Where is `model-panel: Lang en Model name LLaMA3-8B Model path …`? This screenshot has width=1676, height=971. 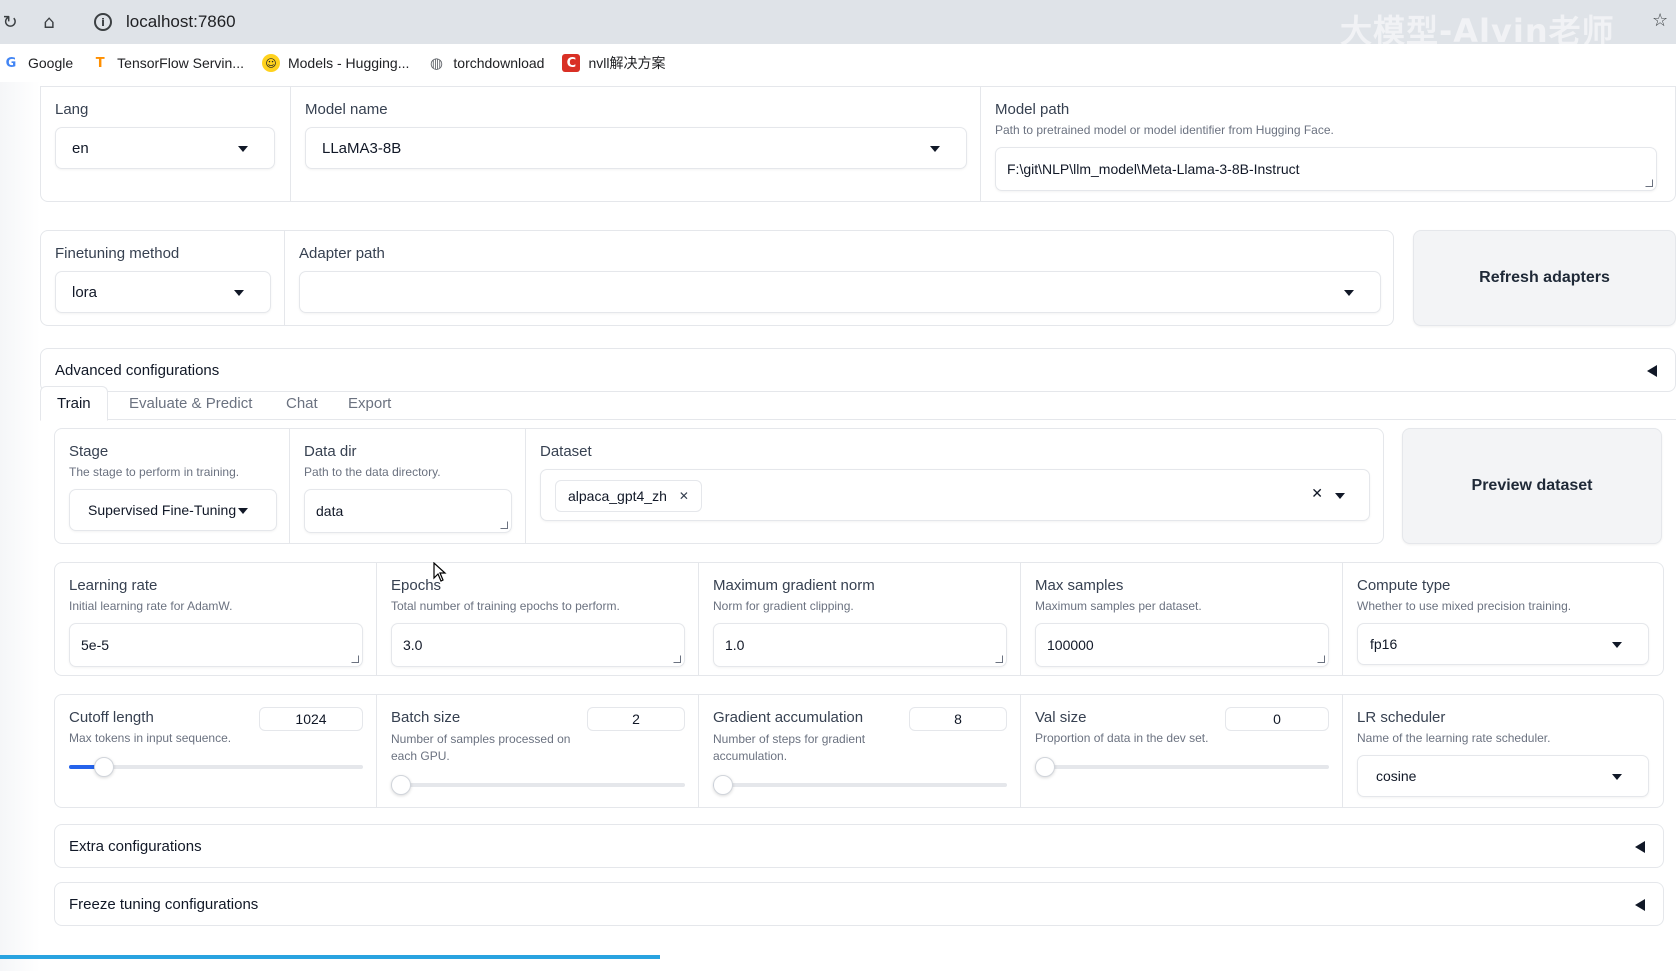 model-panel: Lang en Model name LLaMA3-8B Model path … is located at coordinates (858, 144).